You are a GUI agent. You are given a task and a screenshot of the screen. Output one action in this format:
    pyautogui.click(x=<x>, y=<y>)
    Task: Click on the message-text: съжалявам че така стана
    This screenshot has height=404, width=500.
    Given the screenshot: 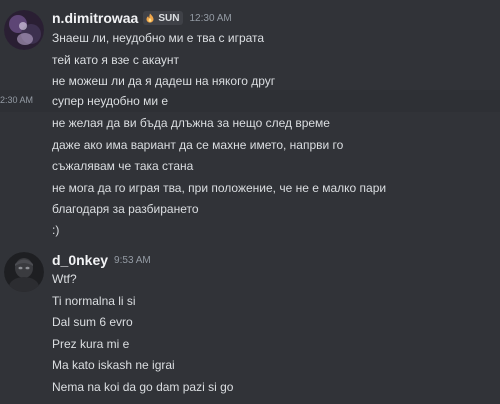 What is the action you would take?
    pyautogui.click(x=123, y=166)
    